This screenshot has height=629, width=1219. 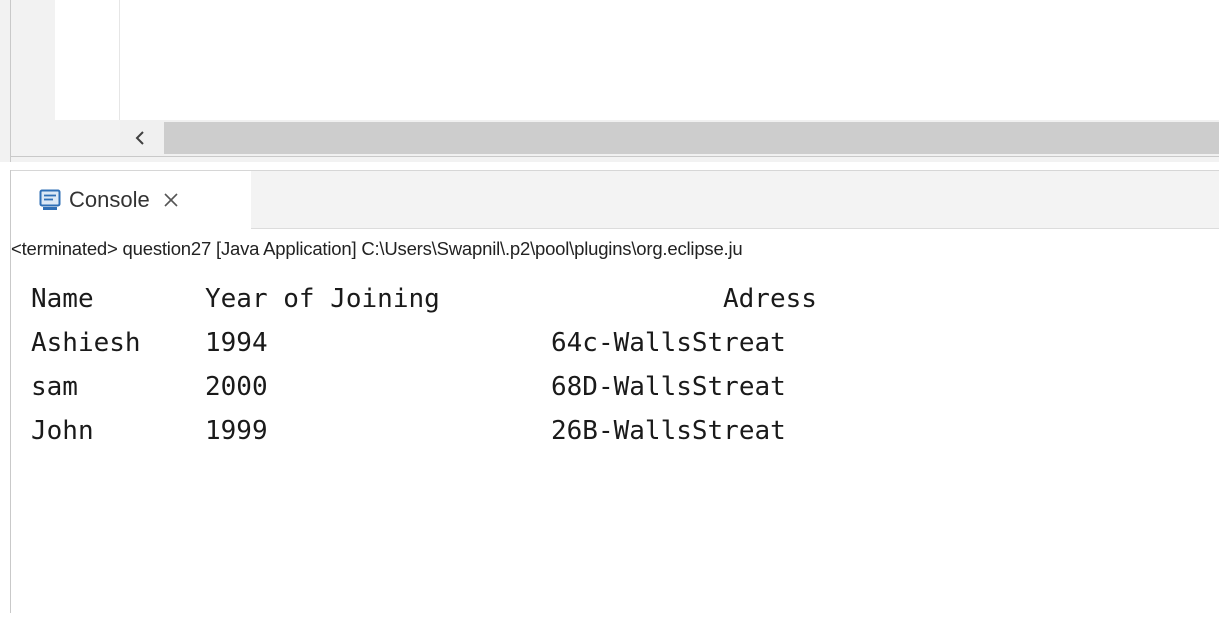 I want to click on editor-ruler-line, so click(x=119, y=60).